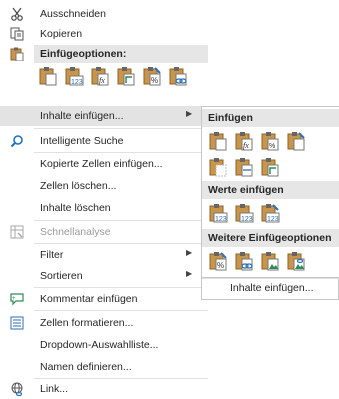 This screenshot has height=399, width=339. I want to click on paste-option-transpose, so click(126, 76).